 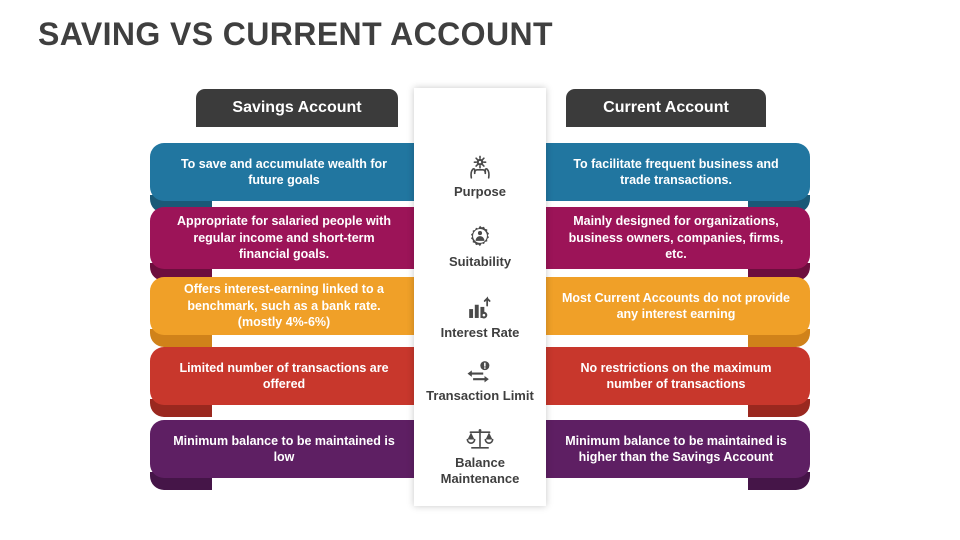 I want to click on column-header-savings-label: Savings Account, so click(x=297, y=107).